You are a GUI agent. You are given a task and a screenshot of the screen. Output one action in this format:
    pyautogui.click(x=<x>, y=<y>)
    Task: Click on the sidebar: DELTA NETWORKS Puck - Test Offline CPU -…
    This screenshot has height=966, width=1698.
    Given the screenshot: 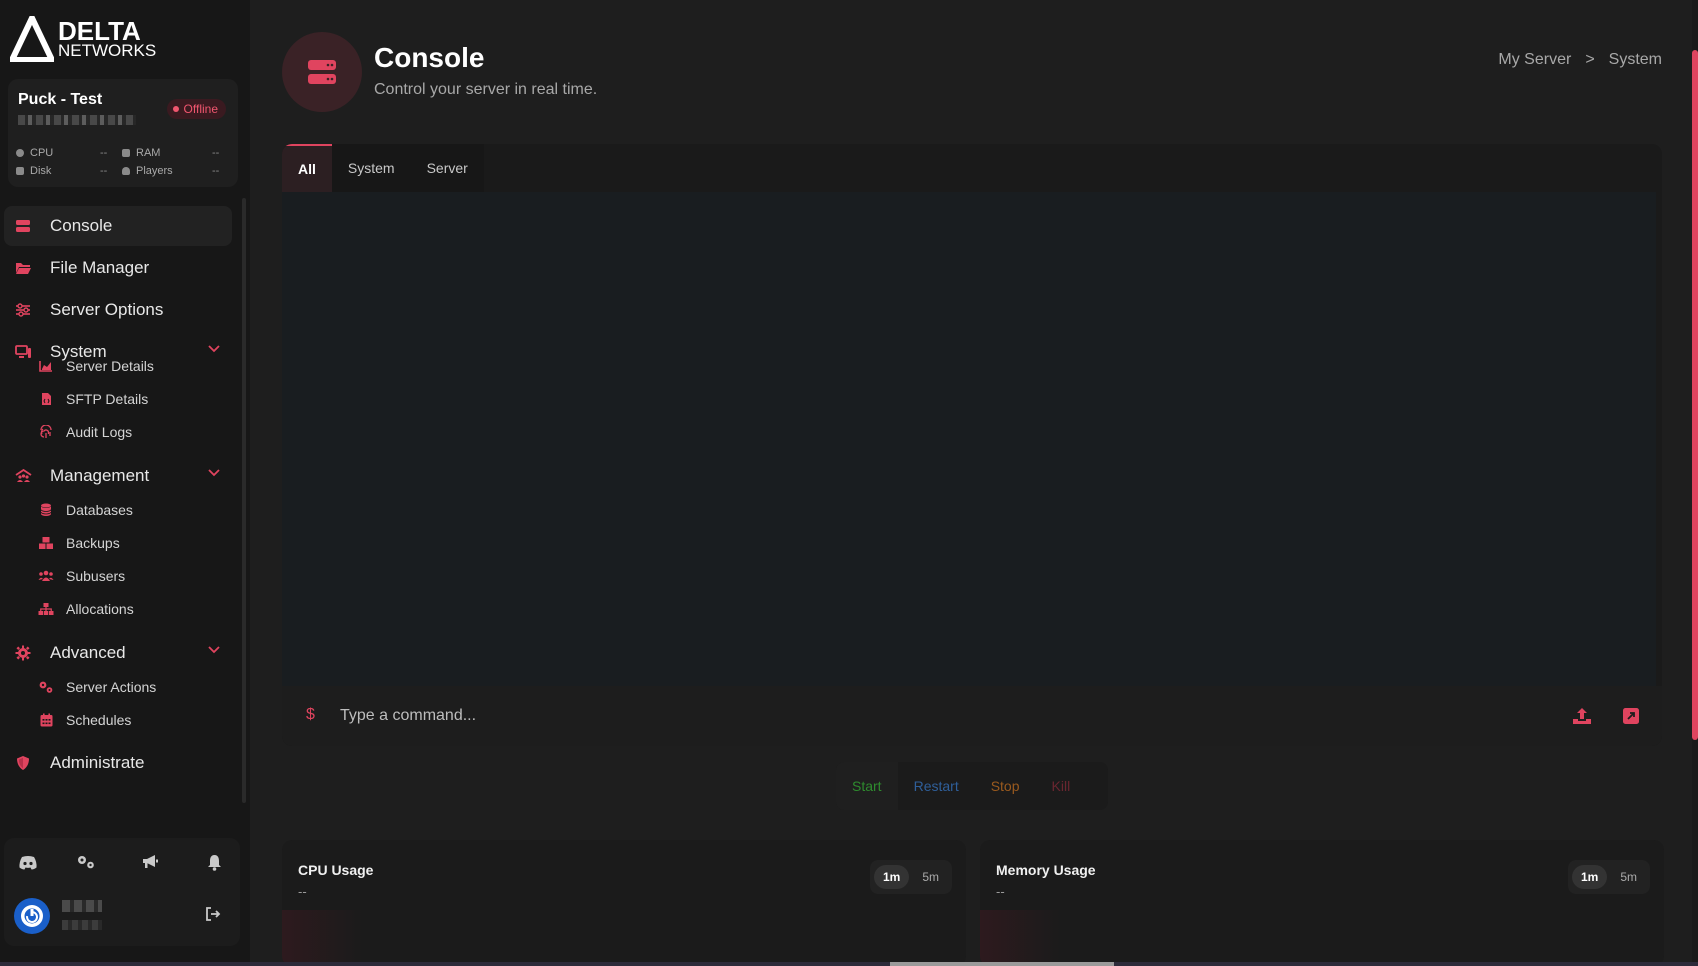 What is the action you would take?
    pyautogui.click(x=125, y=481)
    